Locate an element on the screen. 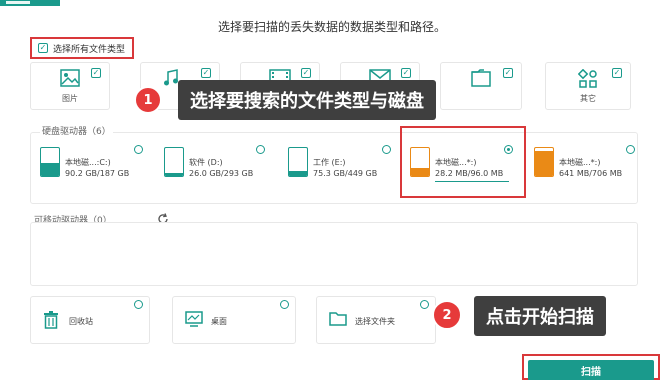  drive-name: 本地磁...:C:) is located at coordinates (88, 162).